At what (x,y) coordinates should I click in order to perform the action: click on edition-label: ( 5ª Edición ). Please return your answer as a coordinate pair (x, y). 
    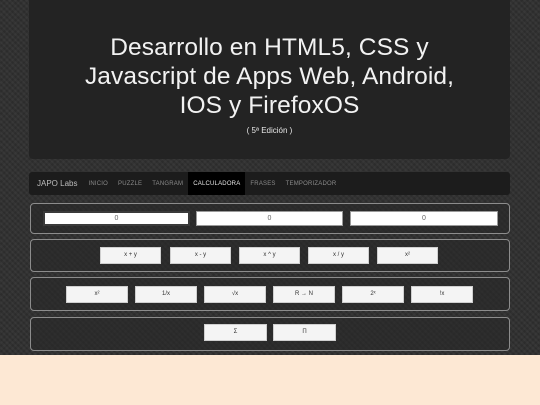
    Looking at the image, I should click on (269, 130).